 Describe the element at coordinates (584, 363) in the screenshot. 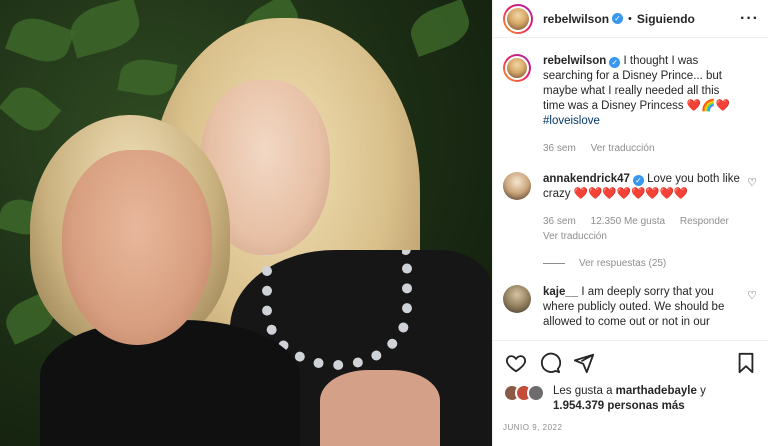

I see `share-send-icon` at that location.